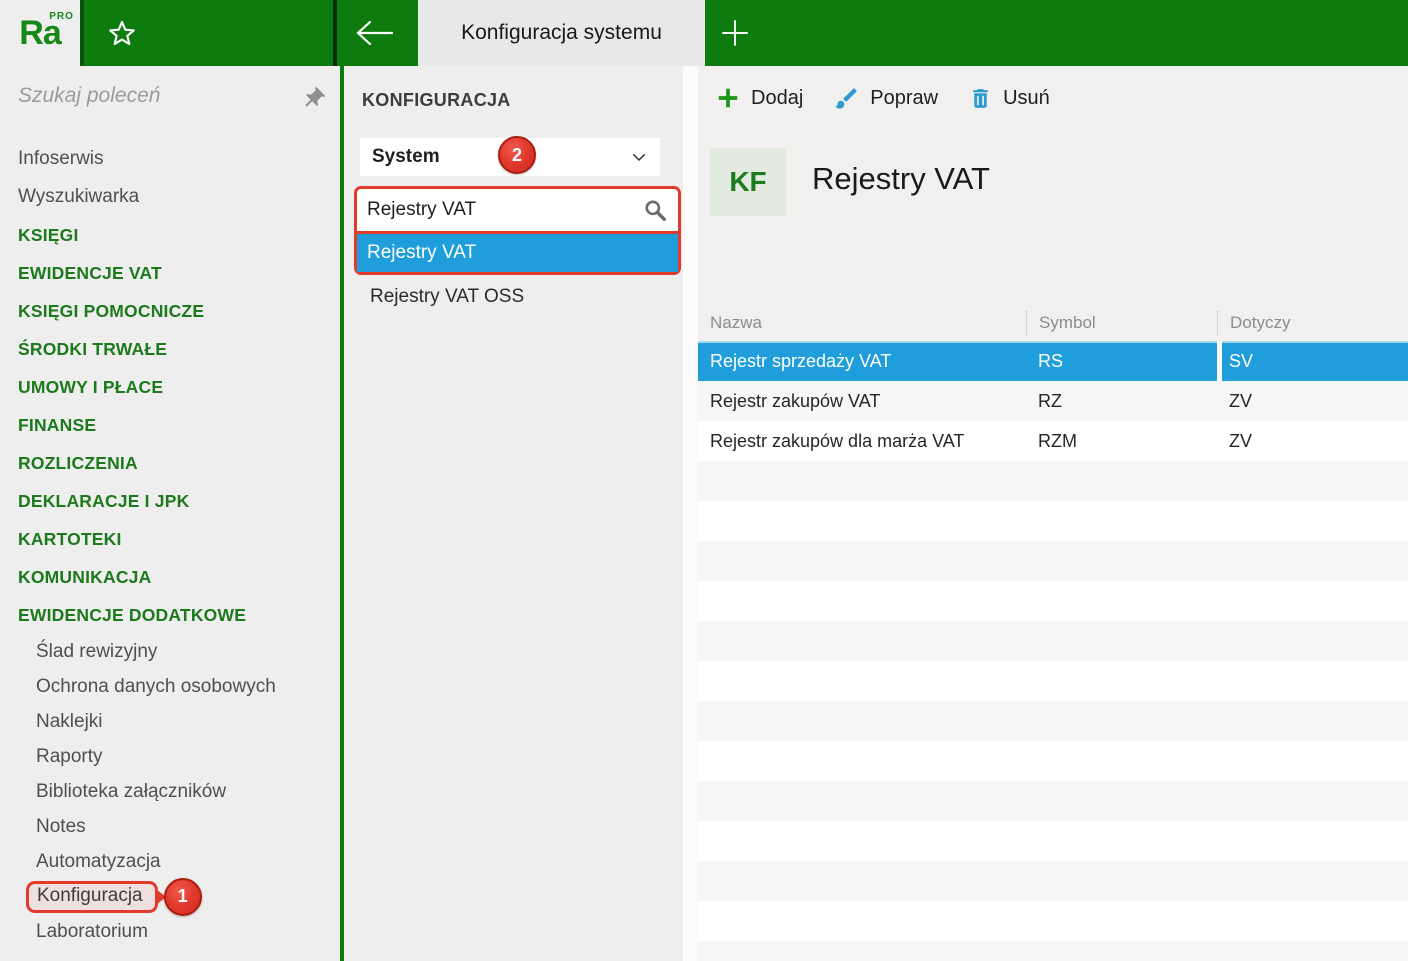  I want to click on table-row: Rejestr sprzedaży VAT RS SV, so click(1053, 361).